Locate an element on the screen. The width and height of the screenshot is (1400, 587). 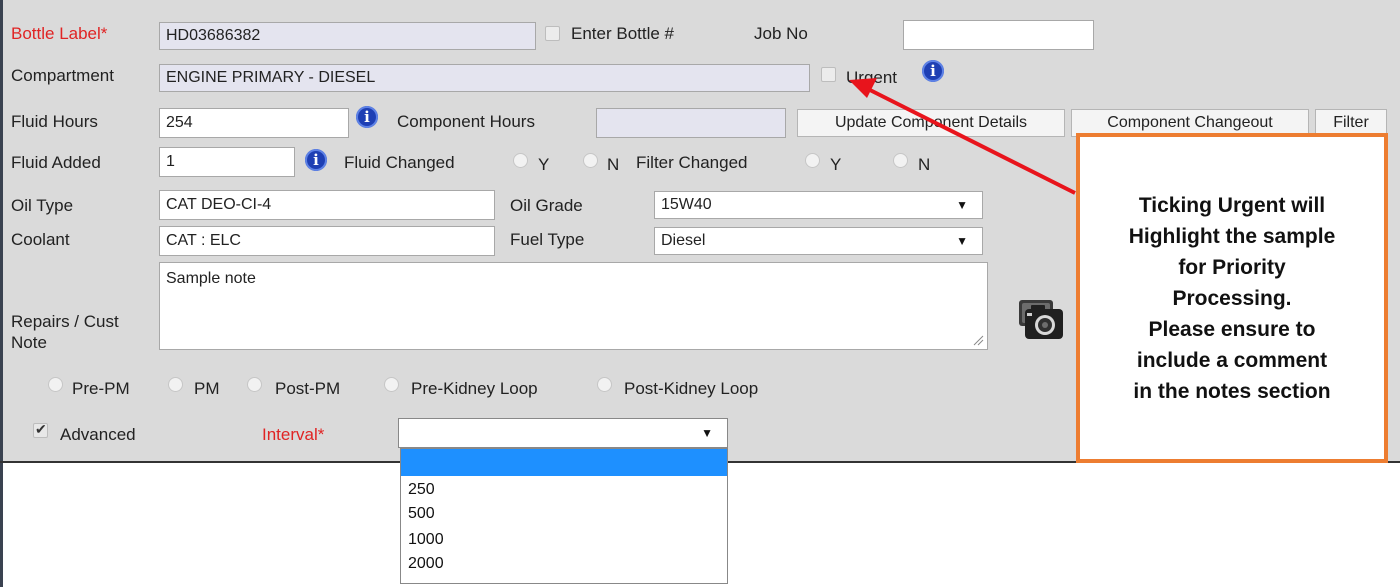
annotation-line: in the notes section is located at coordinates (1232, 391).